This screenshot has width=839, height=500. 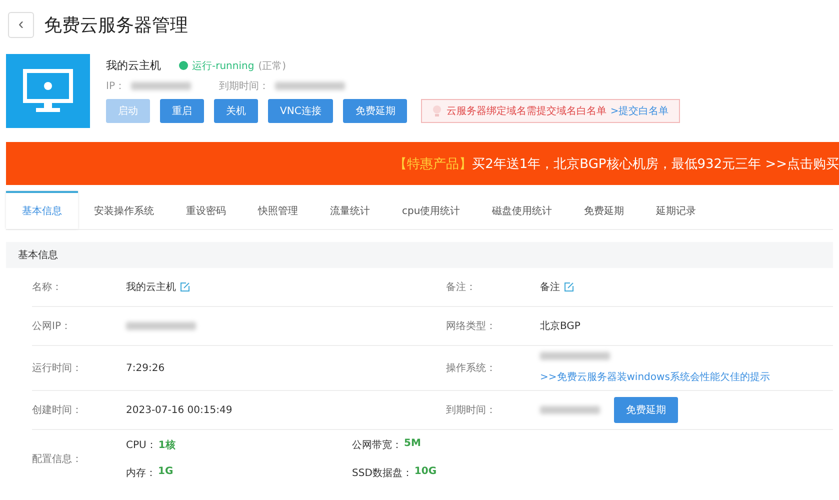 What do you see at coordinates (350, 210) in the screenshot?
I see `tab: 流量统计` at bounding box center [350, 210].